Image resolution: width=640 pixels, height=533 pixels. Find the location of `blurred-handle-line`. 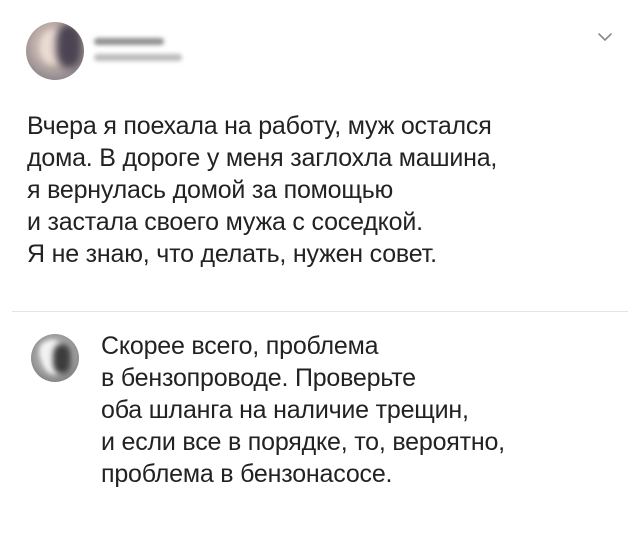

blurred-handle-line is located at coordinates (138, 57).